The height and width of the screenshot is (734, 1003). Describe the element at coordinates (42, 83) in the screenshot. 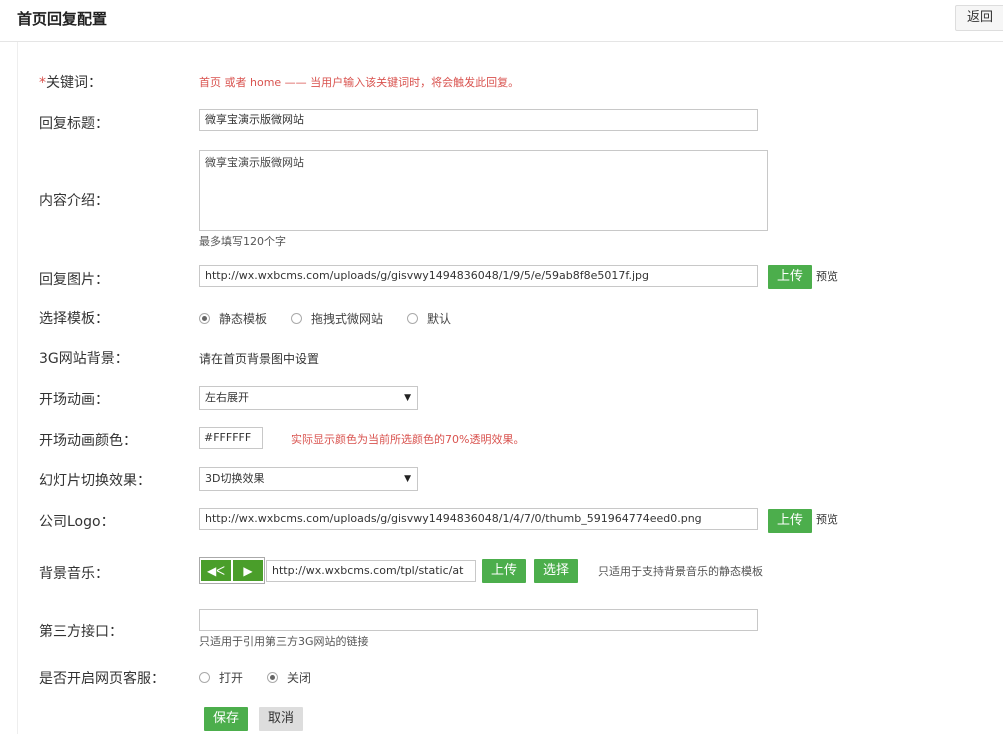

I see `required-mark: *` at that location.